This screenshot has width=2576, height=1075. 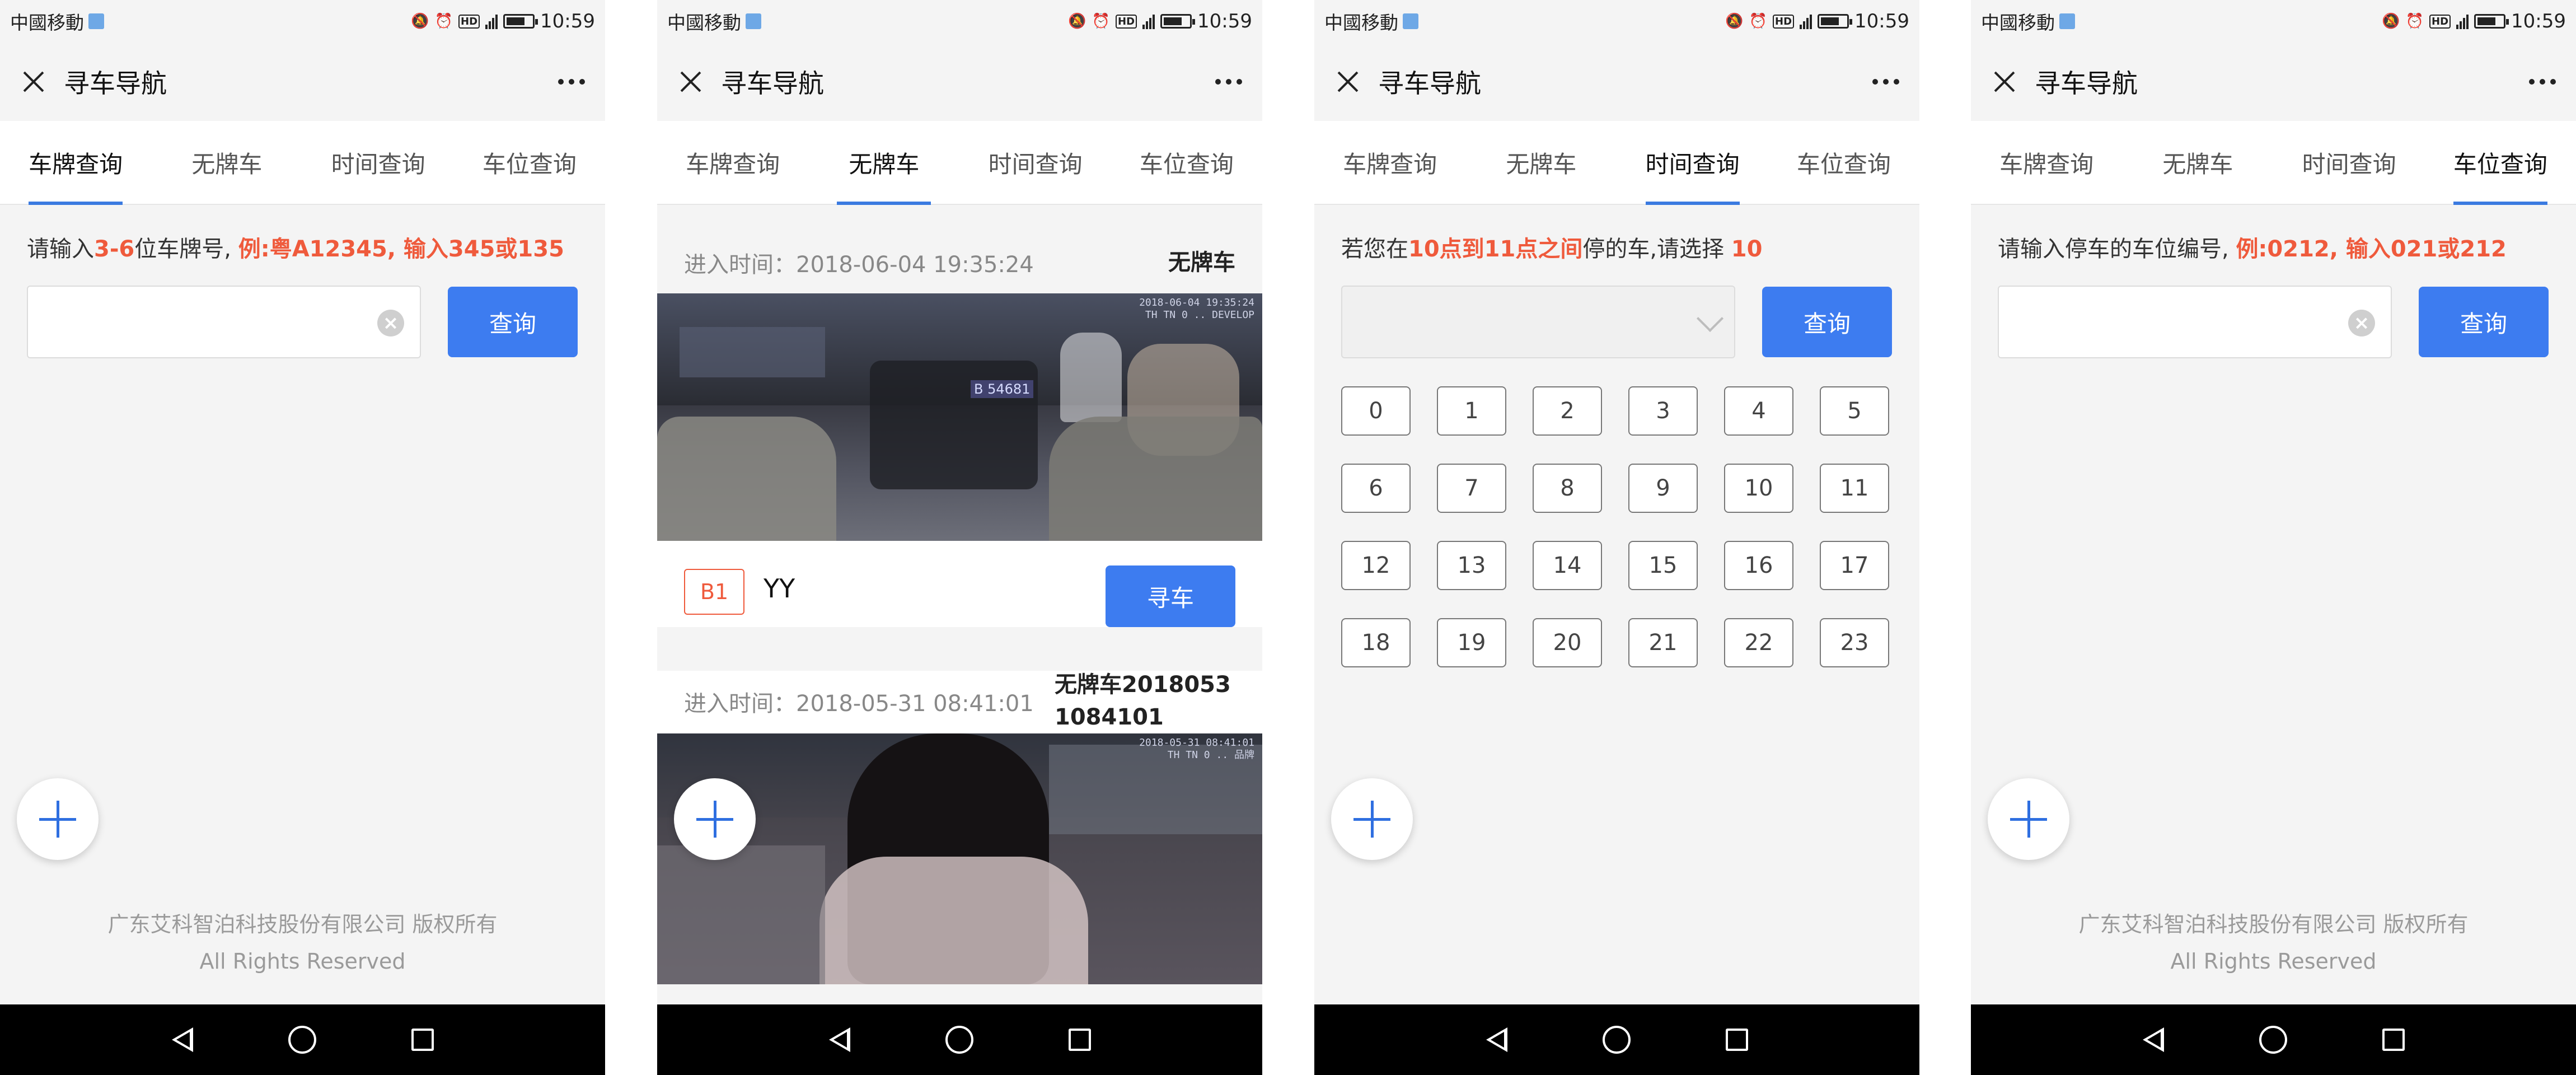 I want to click on hint-prefix: 请输入停车的车位编号,, so click(x=2117, y=249).